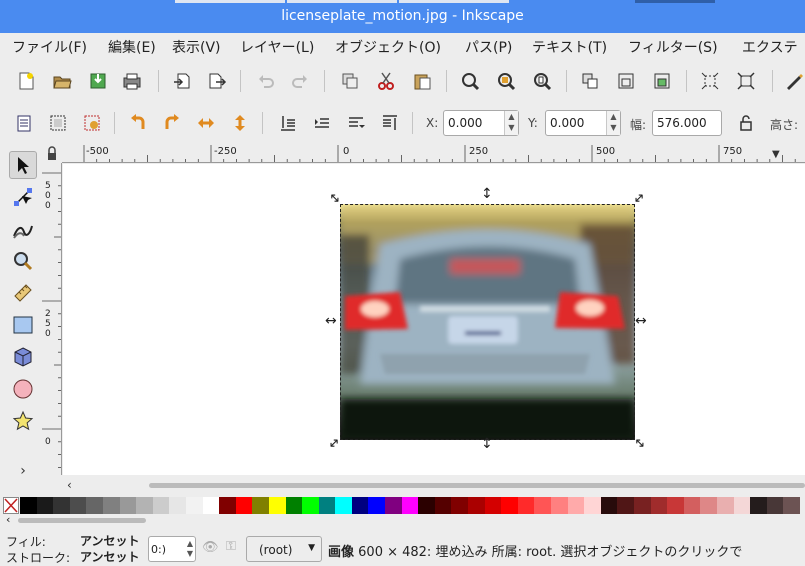  I want to click on deselect-icon, so click(92, 123).